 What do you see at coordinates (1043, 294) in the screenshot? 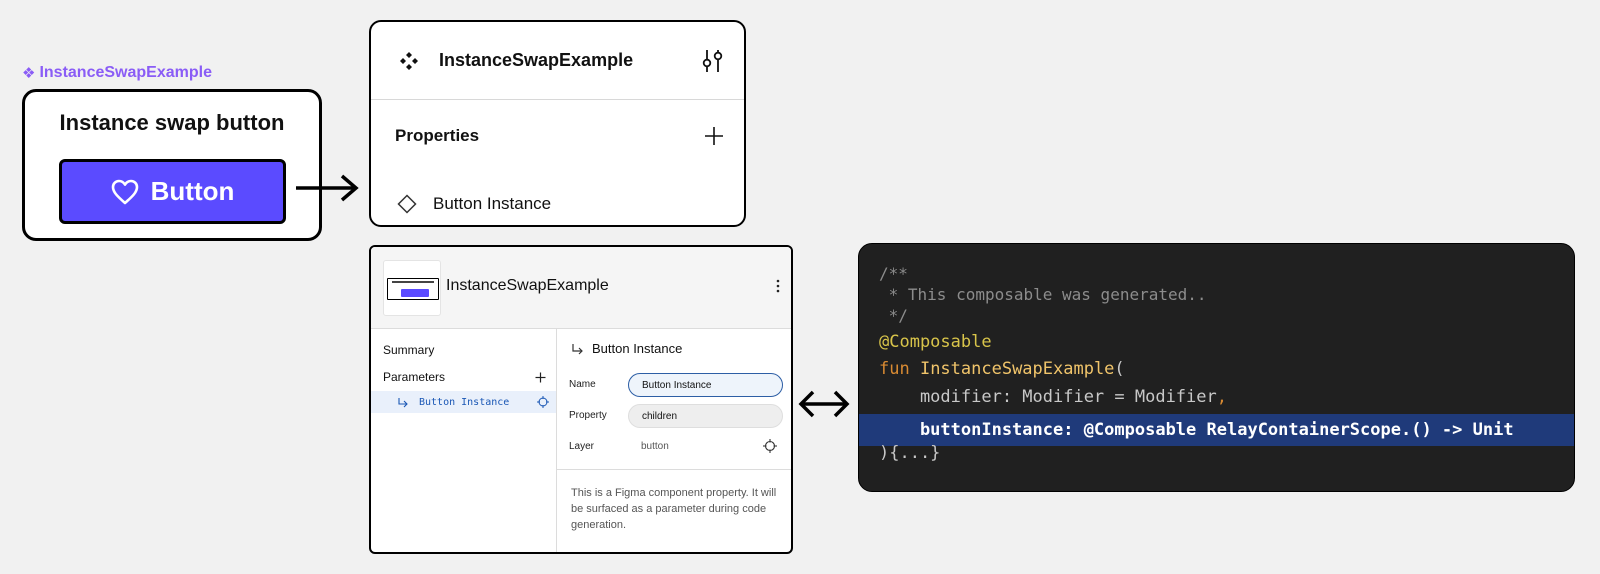
I see `code-comment-body: * This composable was generated..` at bounding box center [1043, 294].